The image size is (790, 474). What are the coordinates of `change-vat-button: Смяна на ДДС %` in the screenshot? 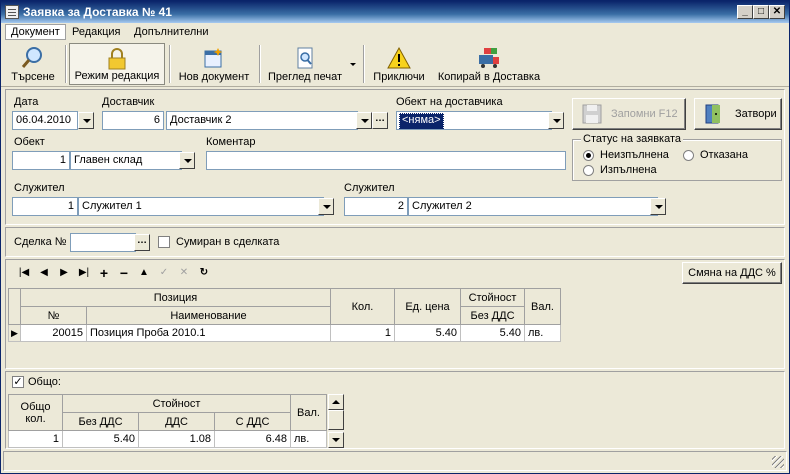 It's located at (732, 273).